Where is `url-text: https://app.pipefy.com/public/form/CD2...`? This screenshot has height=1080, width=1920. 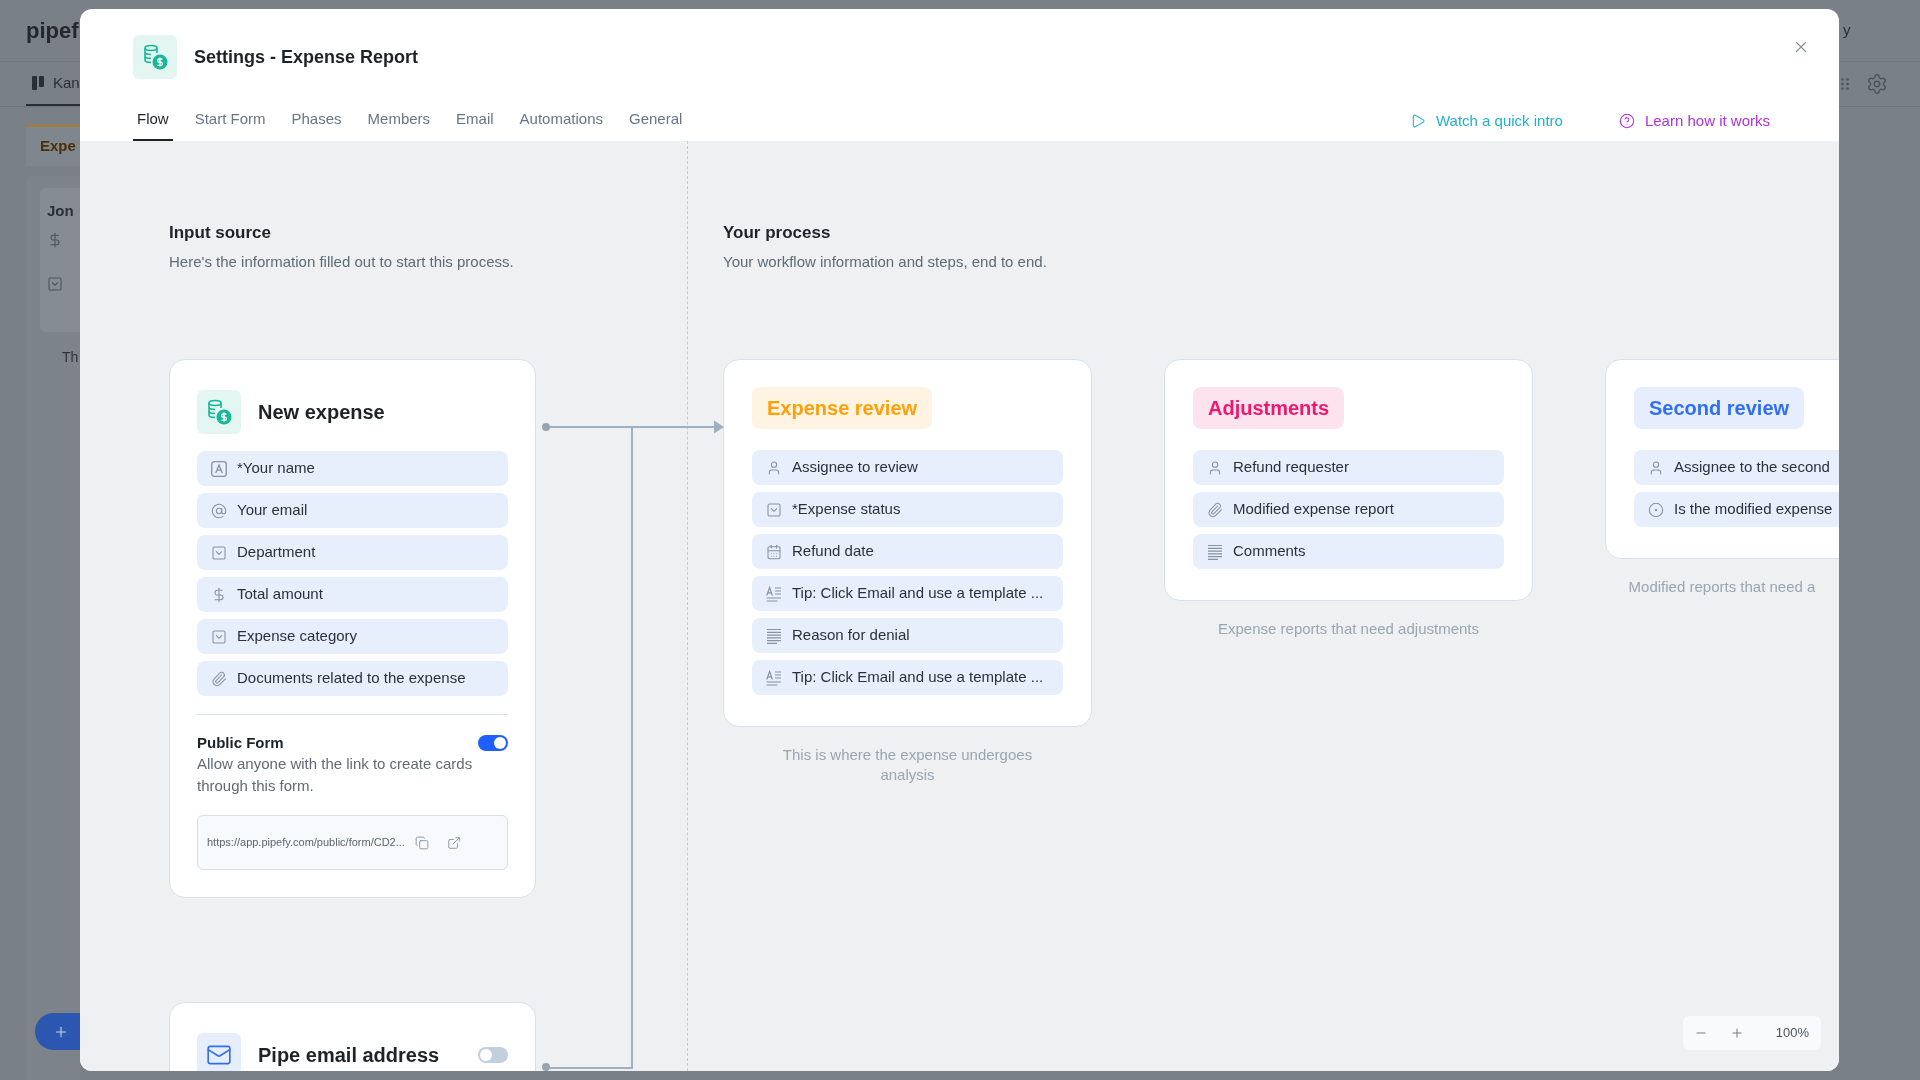 url-text: https://app.pipefy.com/public/form/CD2... is located at coordinates (306, 843).